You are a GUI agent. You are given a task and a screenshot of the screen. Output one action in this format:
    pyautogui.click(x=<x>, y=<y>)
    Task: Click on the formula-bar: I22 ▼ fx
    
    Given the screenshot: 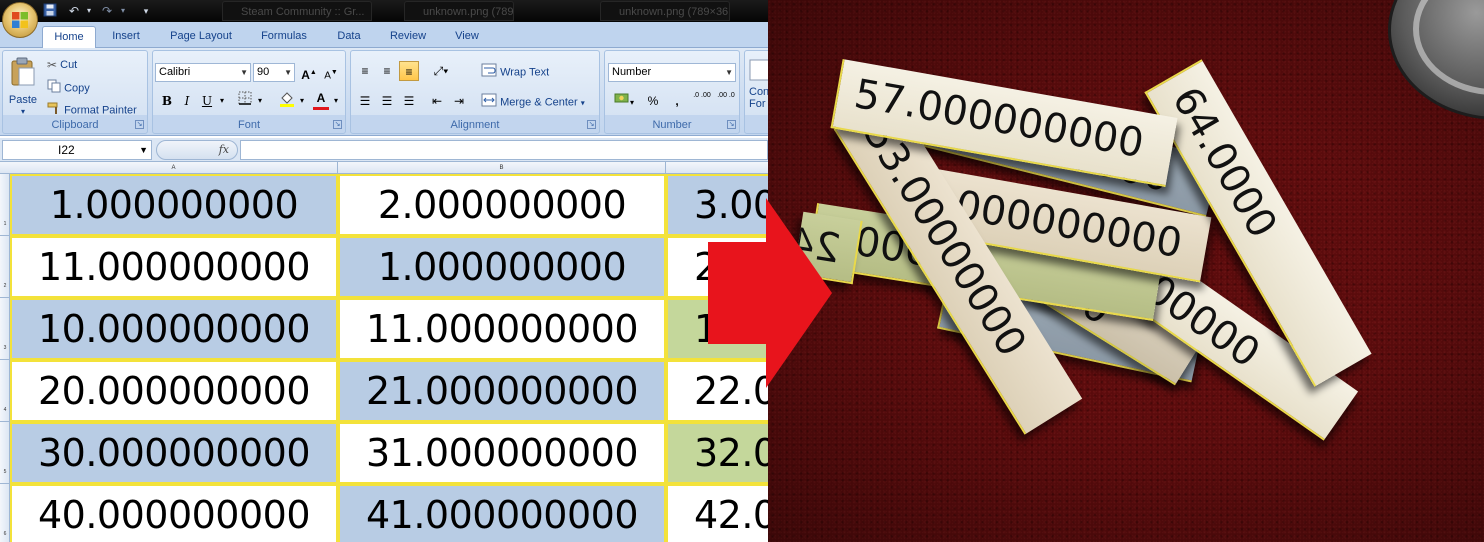 What is the action you would take?
    pyautogui.click(x=384, y=150)
    